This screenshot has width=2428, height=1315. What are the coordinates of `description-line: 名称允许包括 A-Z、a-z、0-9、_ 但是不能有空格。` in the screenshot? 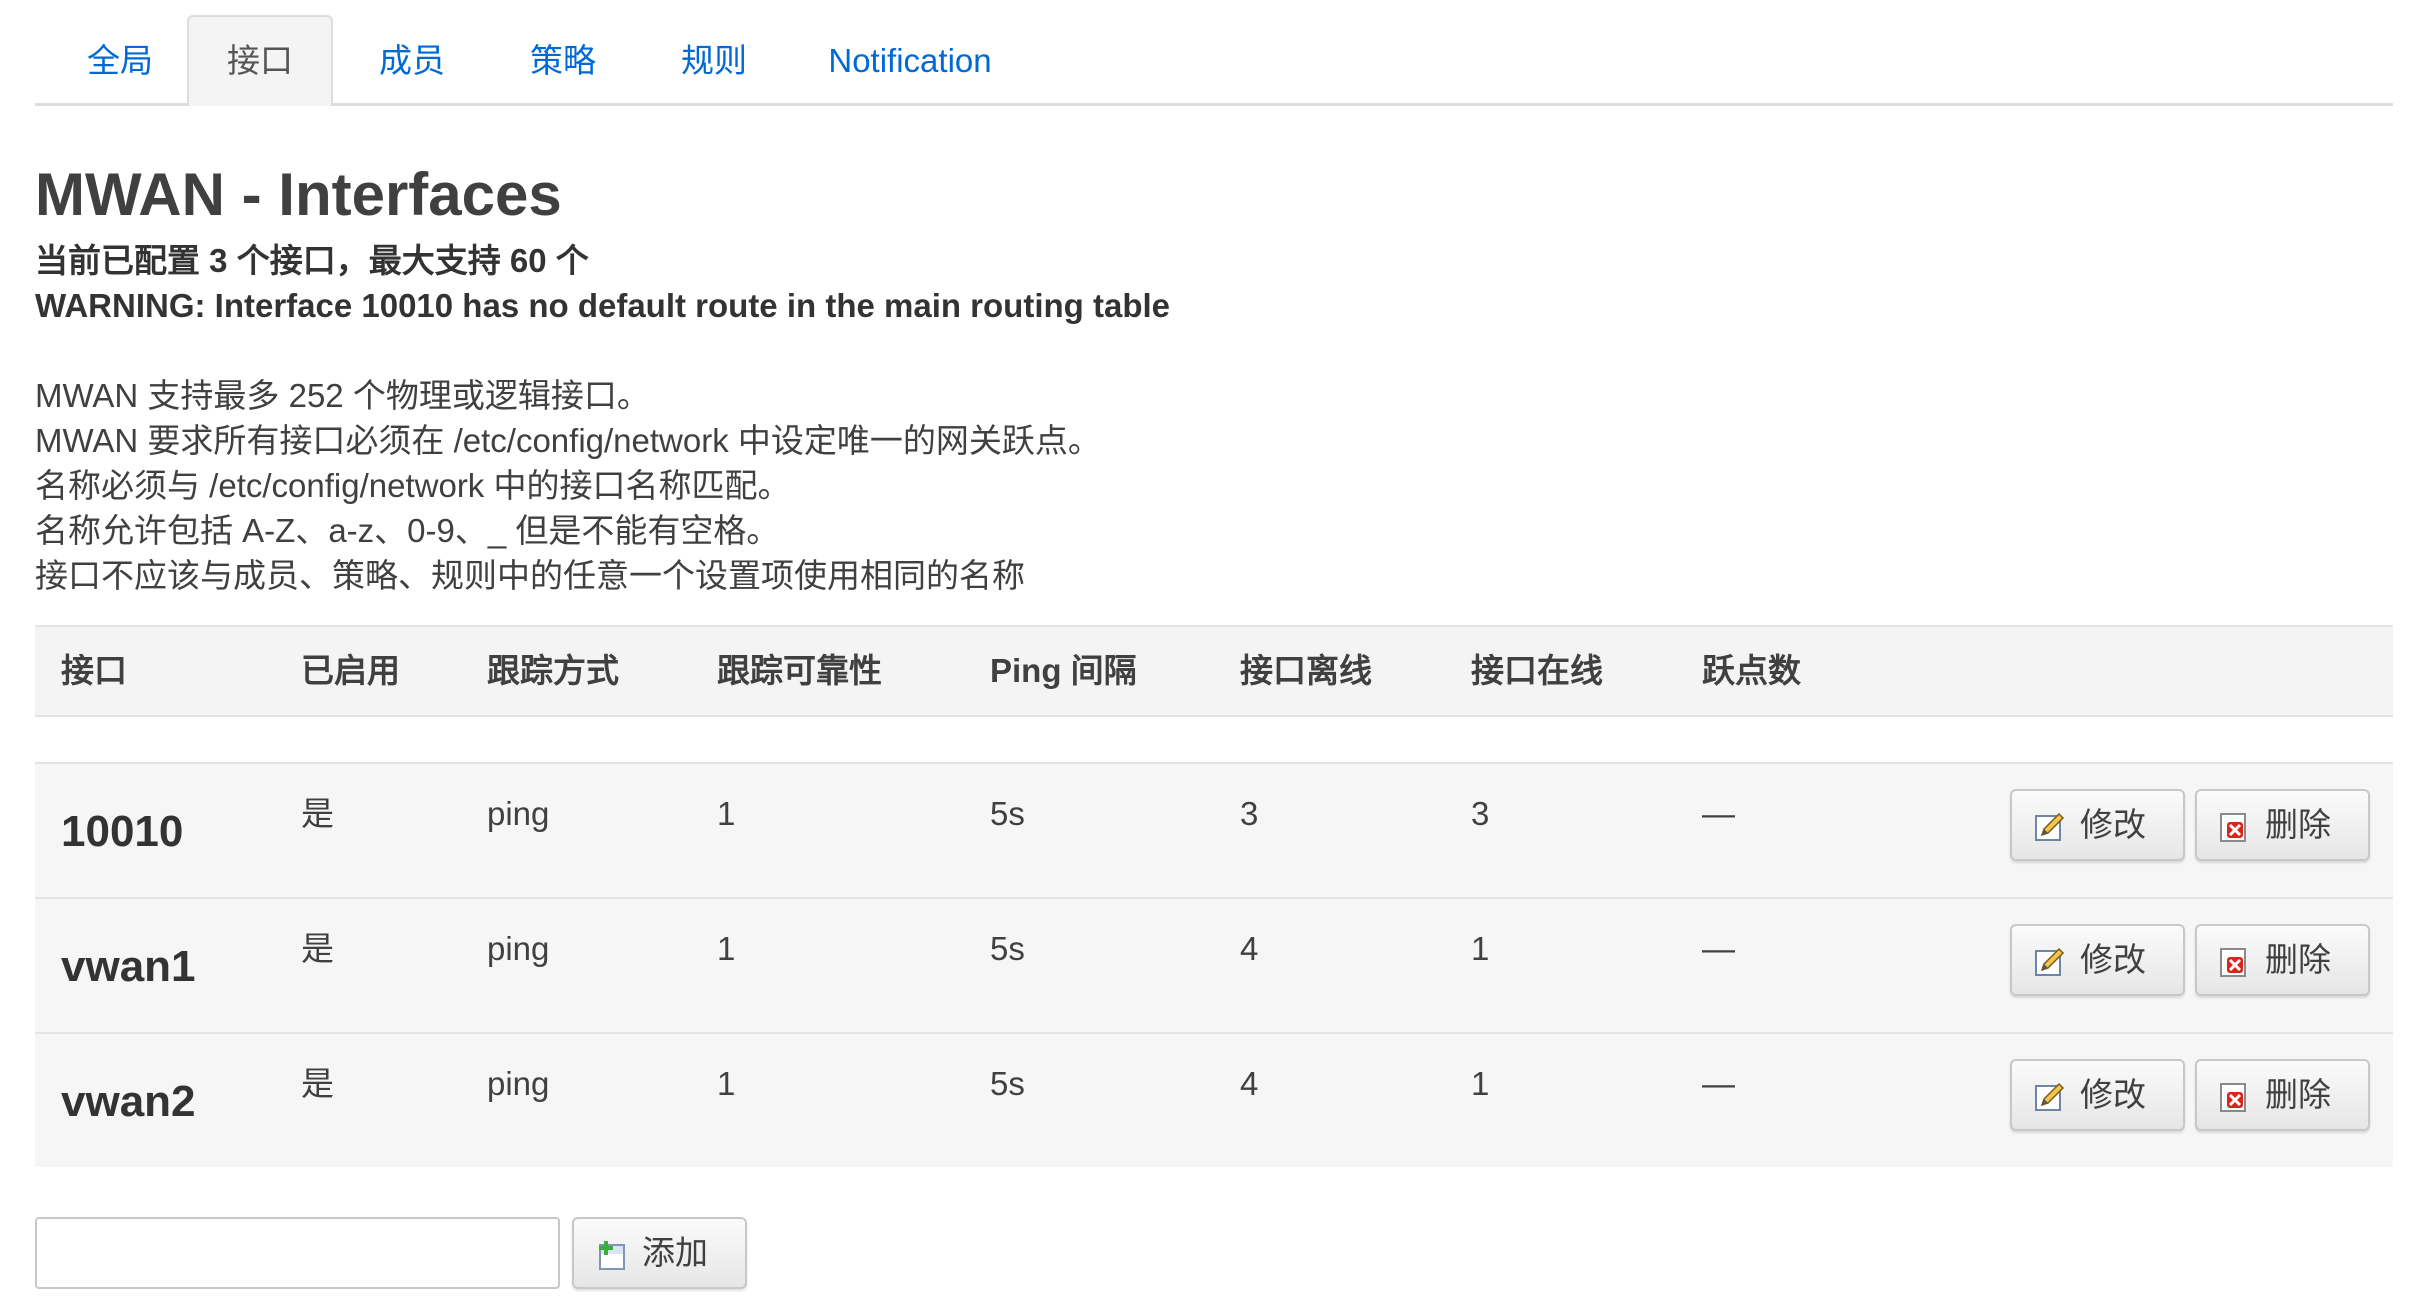 It's located at (407, 530).